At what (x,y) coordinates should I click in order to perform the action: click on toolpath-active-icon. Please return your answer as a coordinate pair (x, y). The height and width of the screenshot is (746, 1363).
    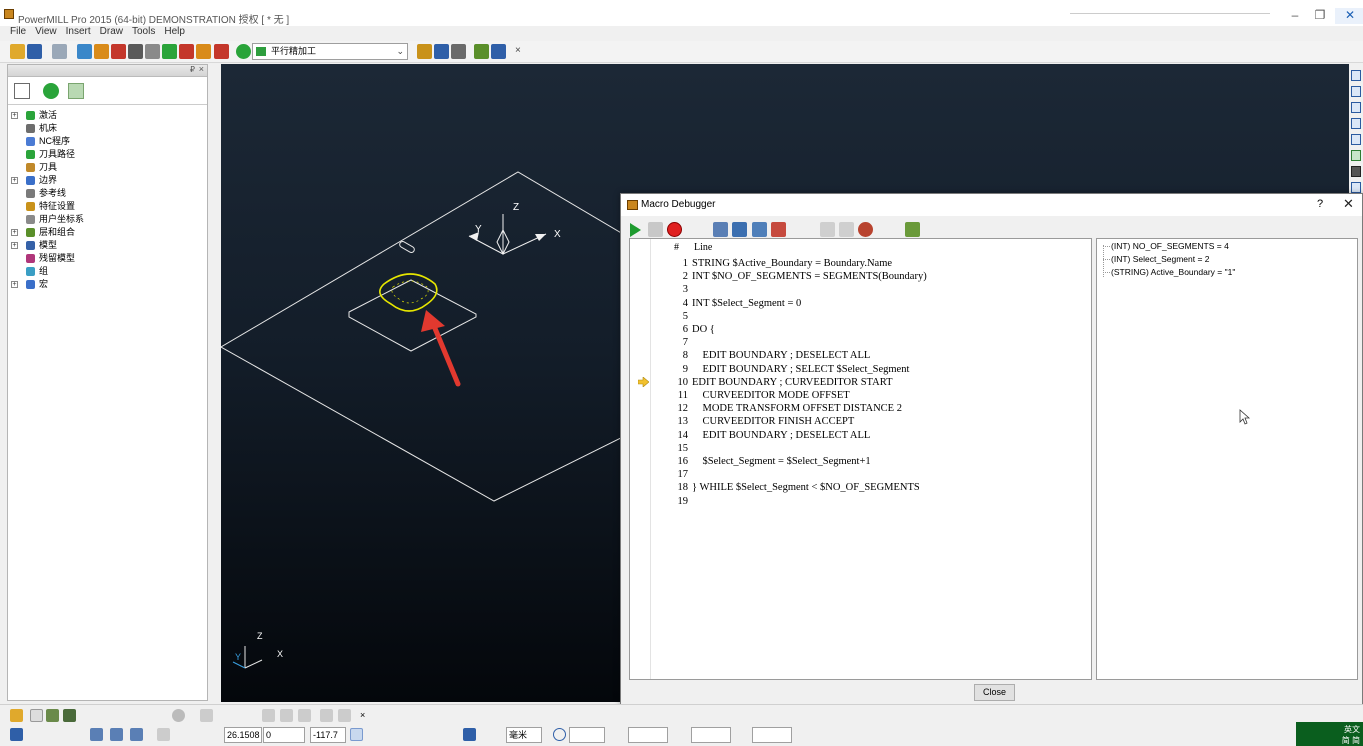
    Looking at the image, I should click on (243, 51).